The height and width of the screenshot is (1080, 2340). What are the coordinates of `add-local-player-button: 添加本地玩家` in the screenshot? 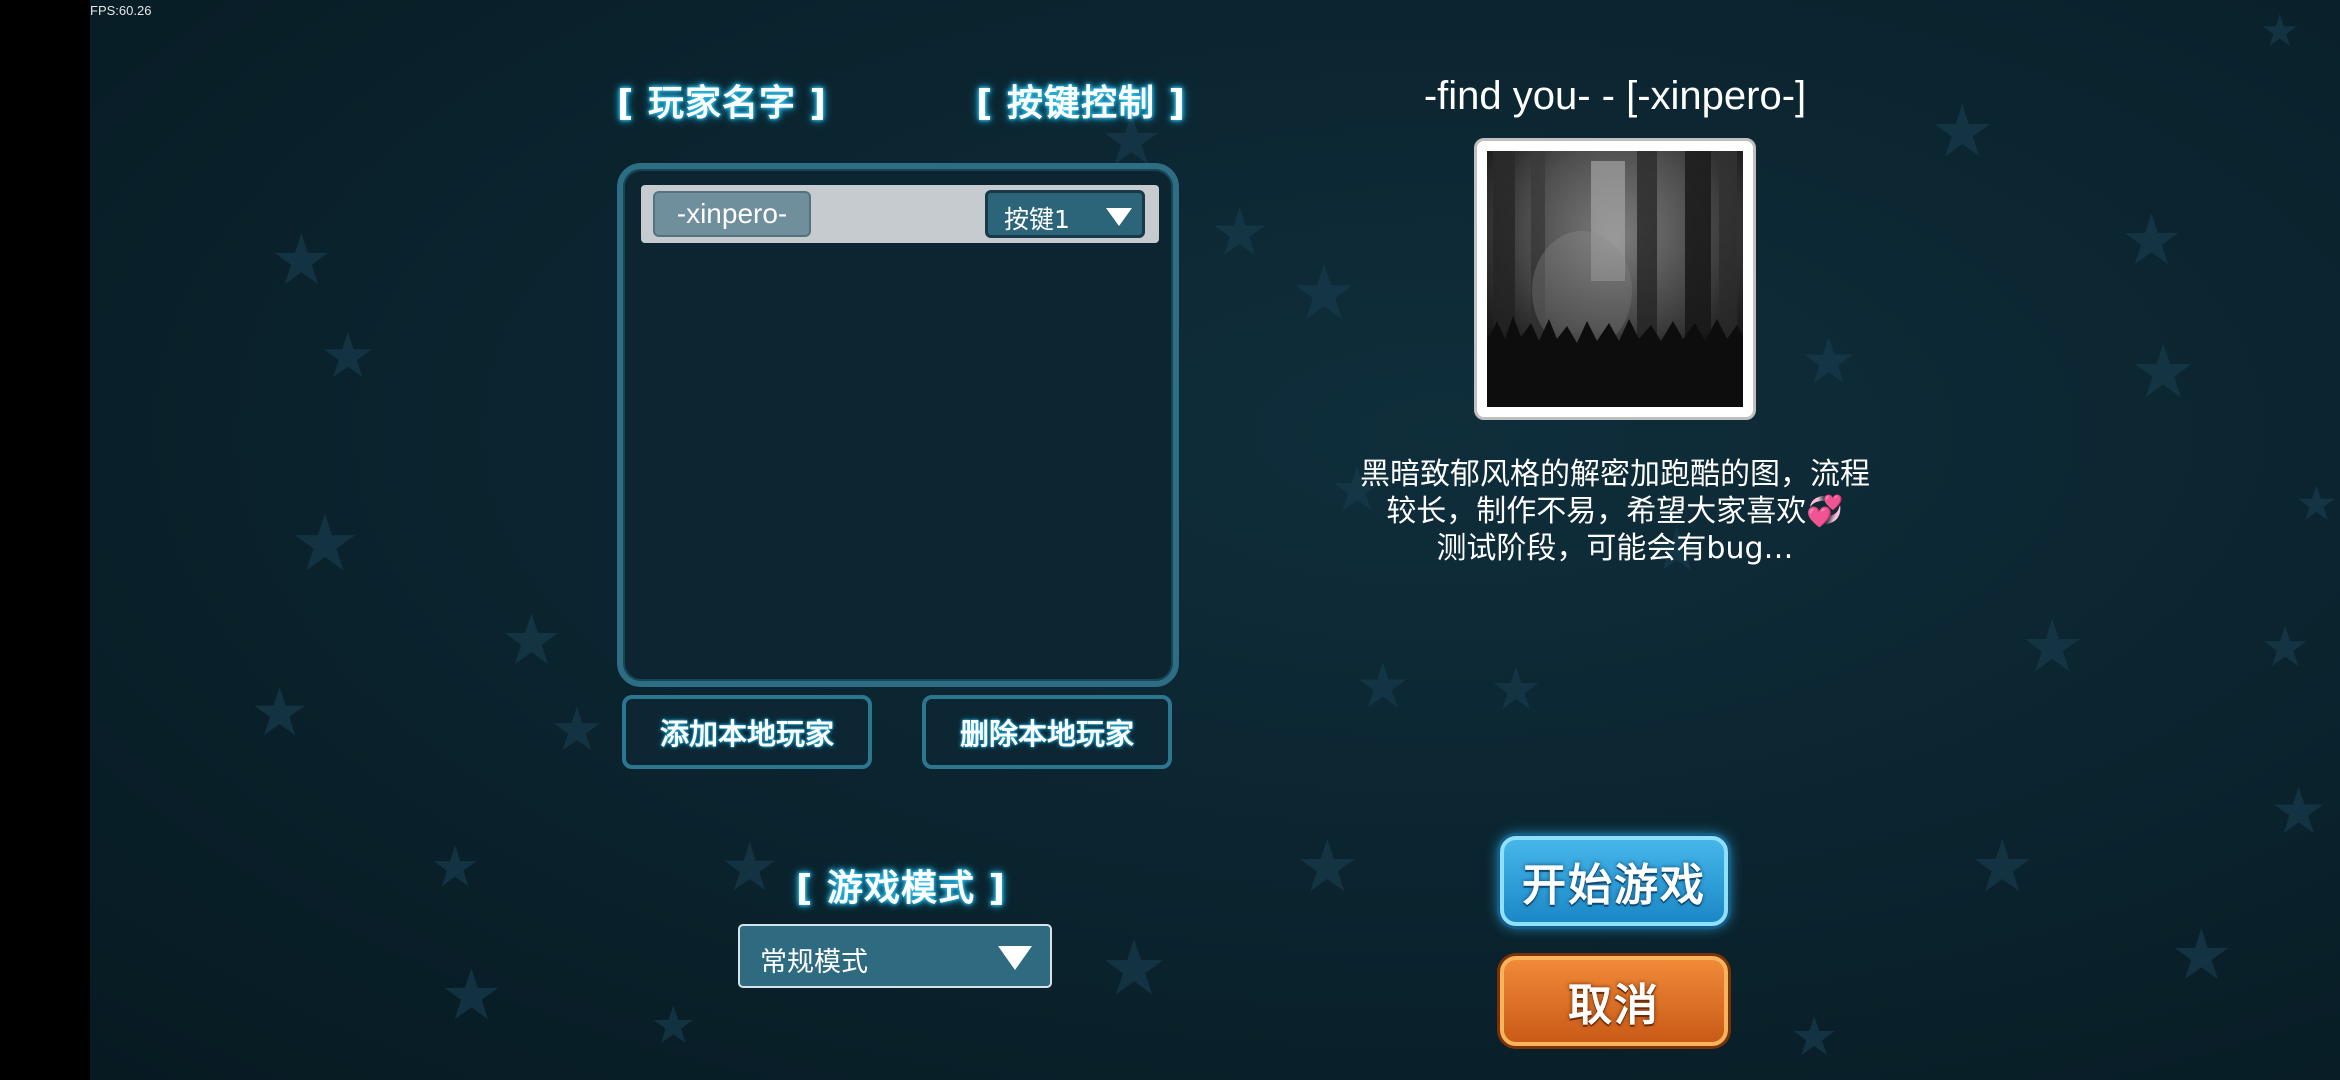 It's located at (747, 732).